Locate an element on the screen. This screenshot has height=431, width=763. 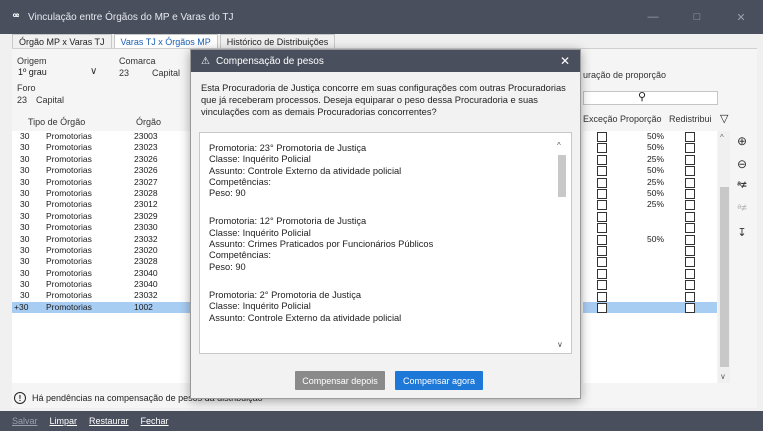
search-input is located at coordinates (650, 98).